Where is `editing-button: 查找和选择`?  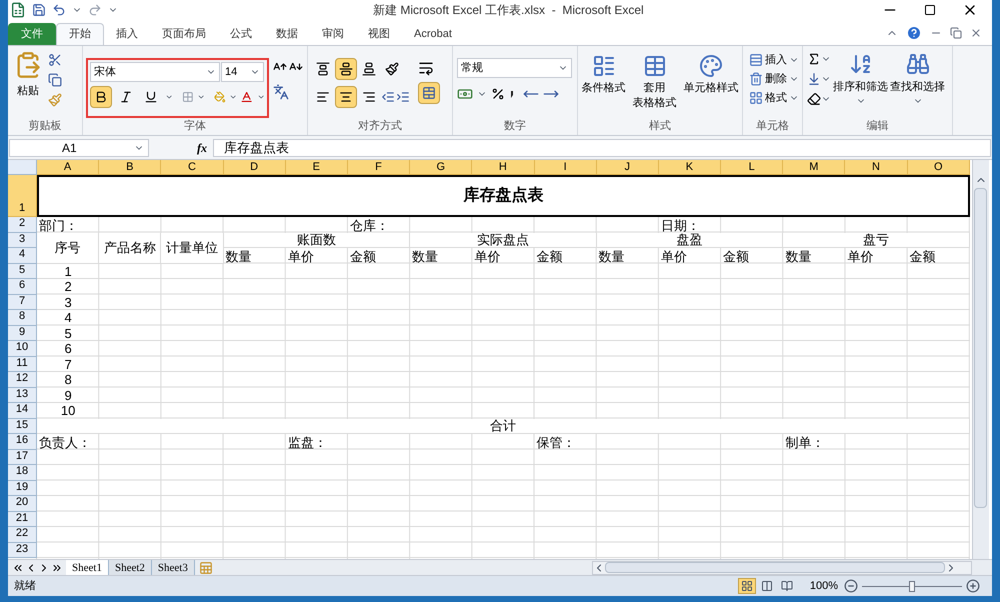
editing-button: 查找和选择 is located at coordinates (917, 84).